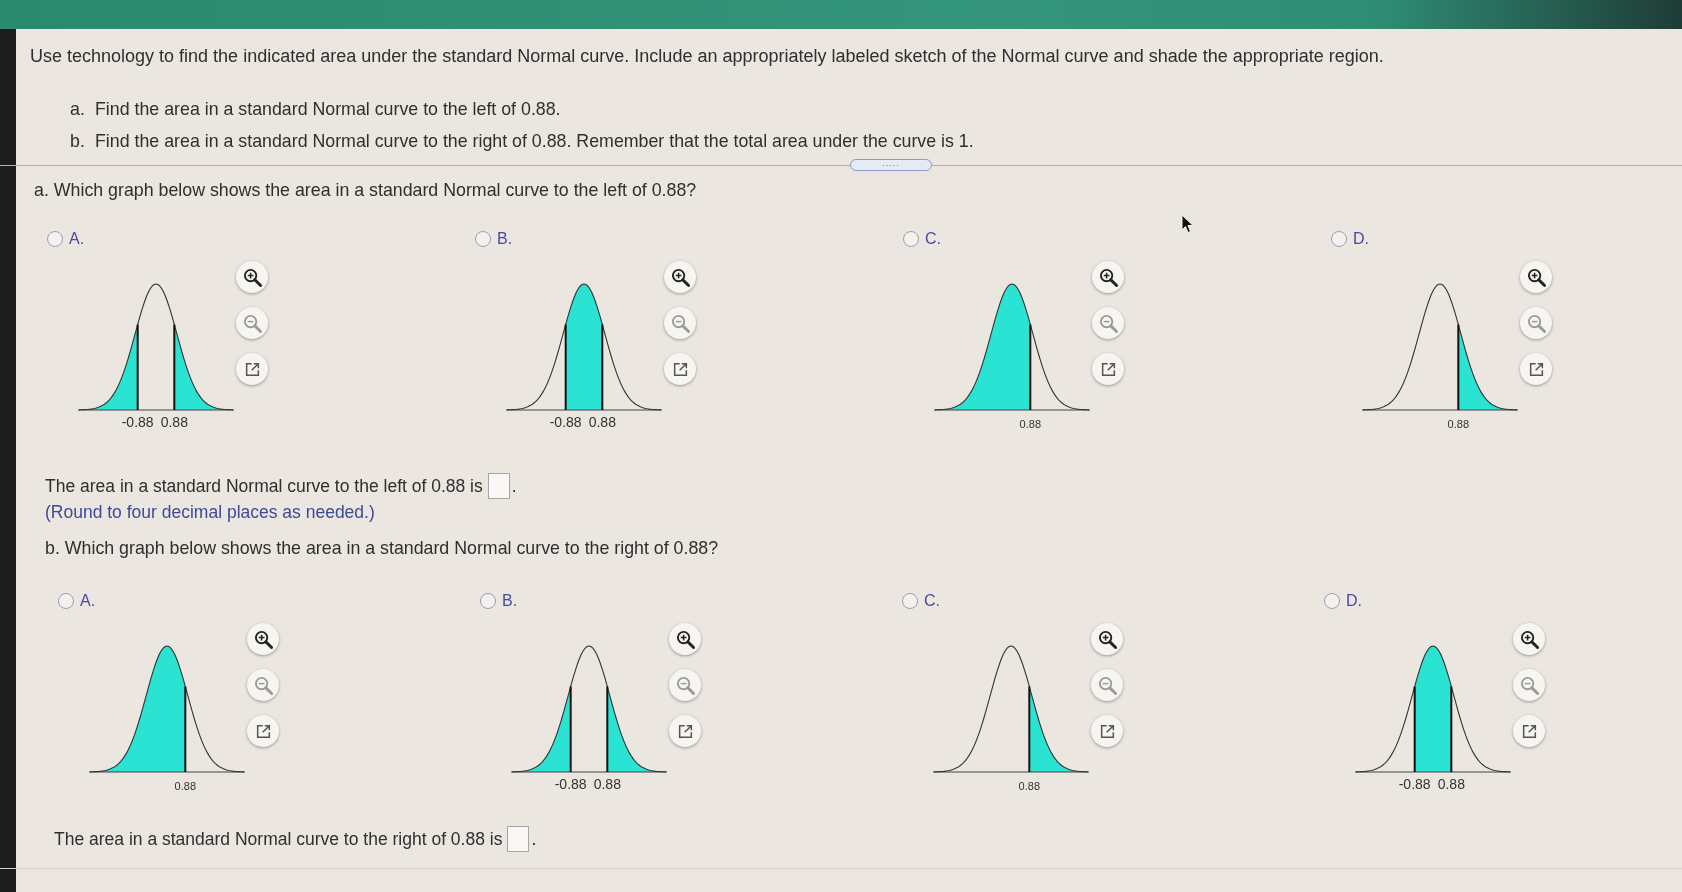 This screenshot has width=1682, height=892. I want to click on mouse-pointer-icon, so click(1187, 224).